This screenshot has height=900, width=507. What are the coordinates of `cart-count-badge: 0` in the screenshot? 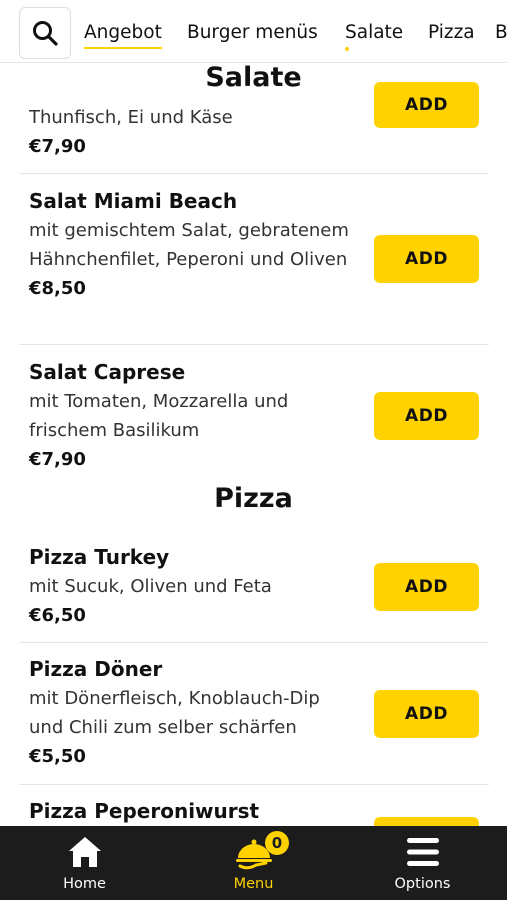 It's located at (277, 843).